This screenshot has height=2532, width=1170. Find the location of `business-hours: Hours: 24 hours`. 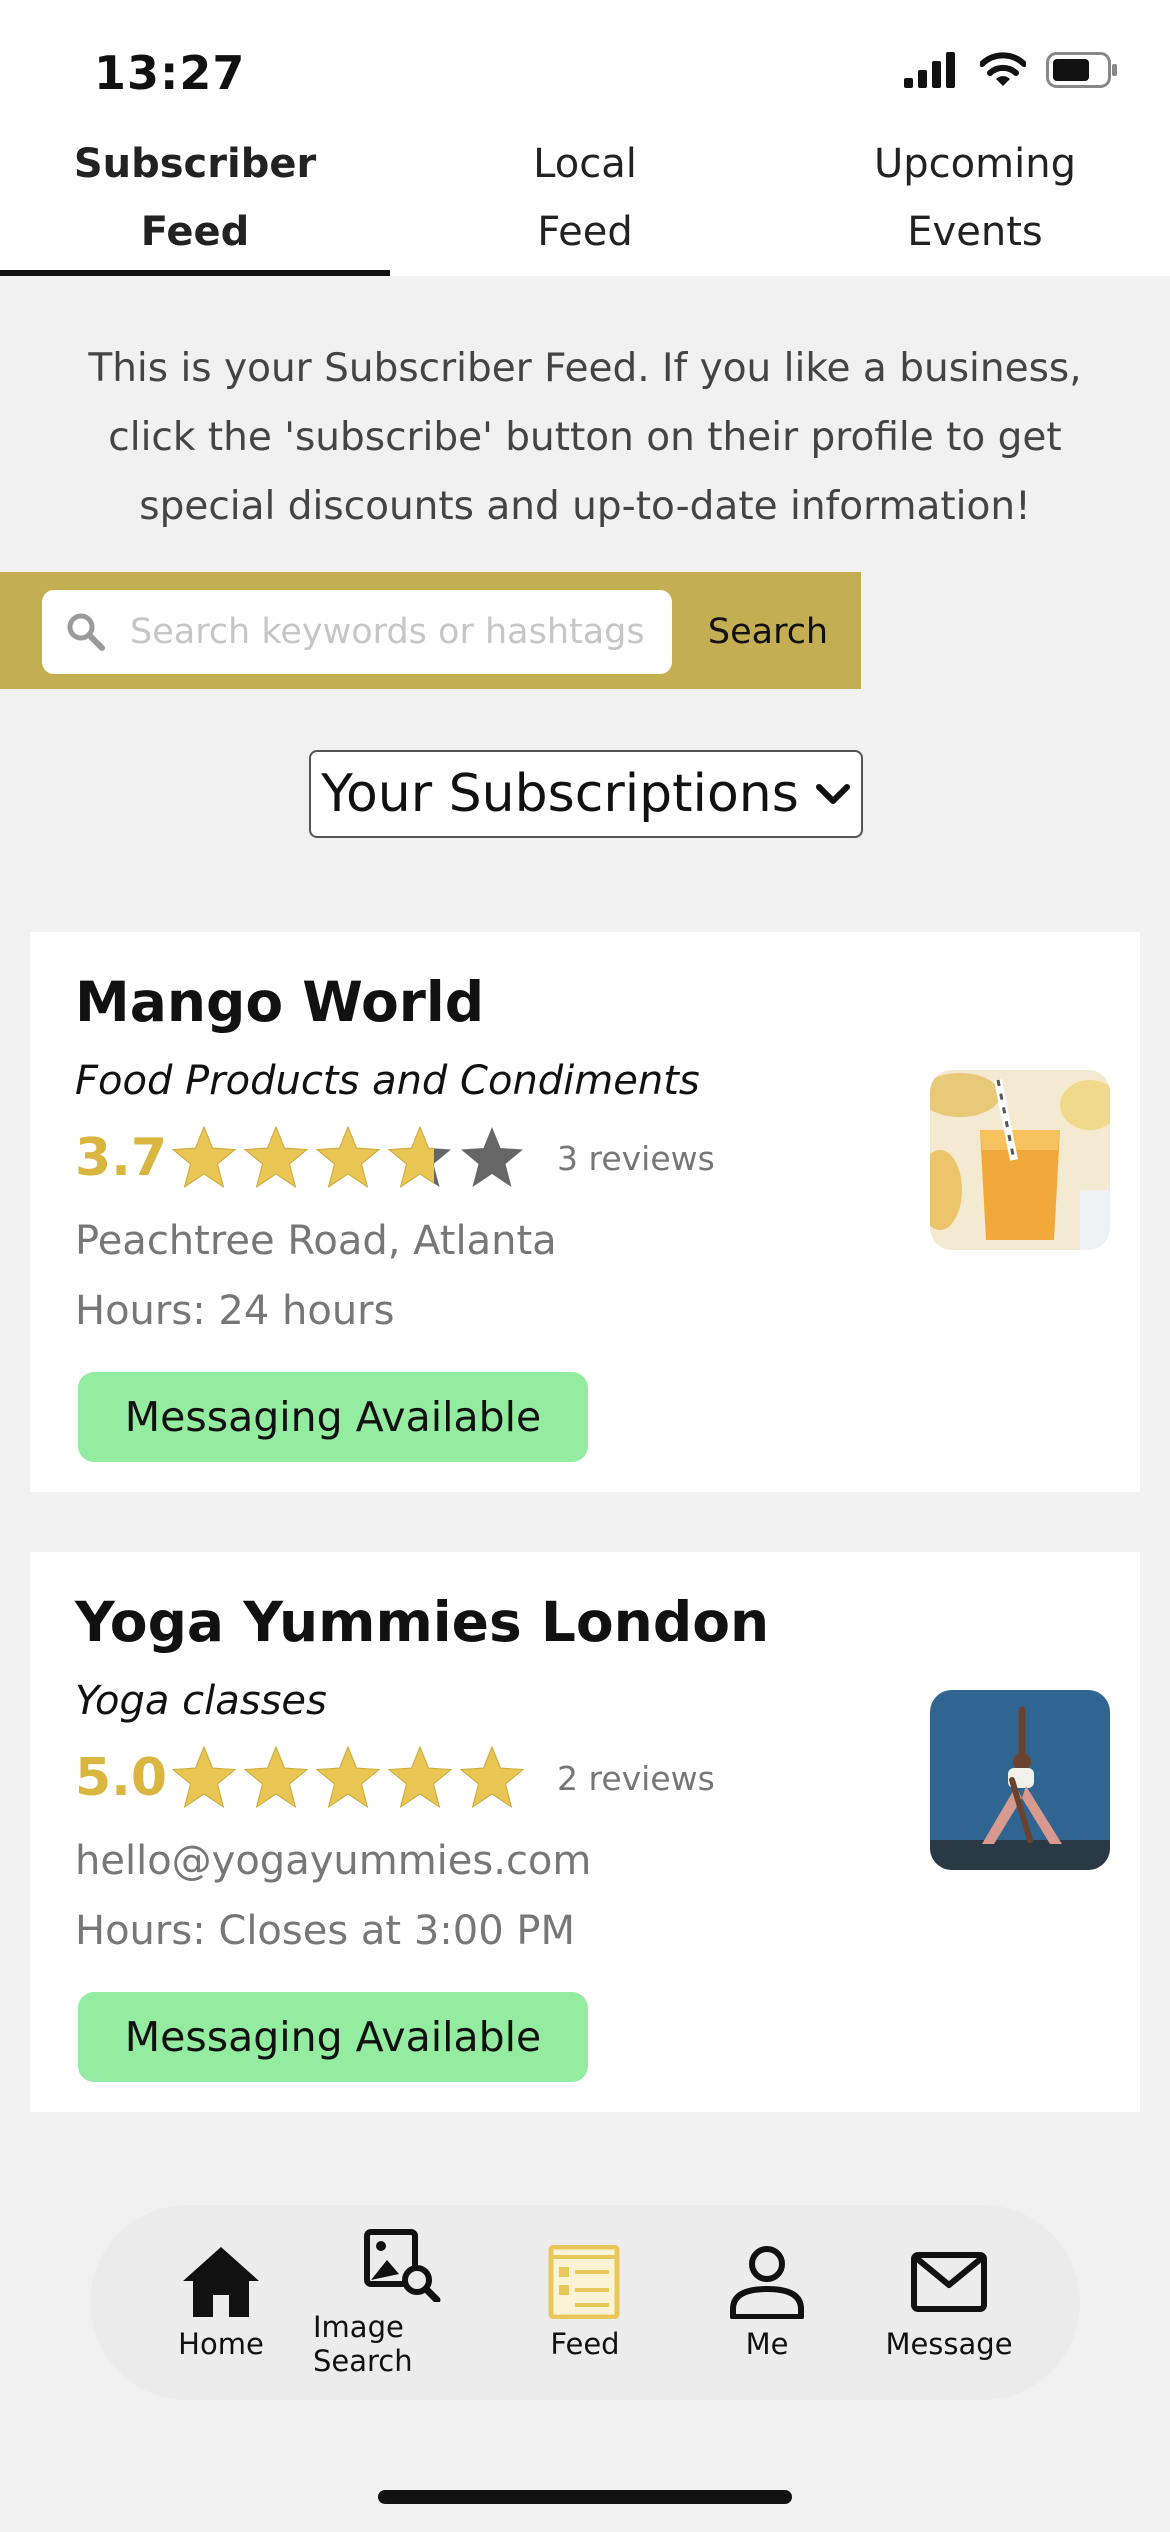

business-hours: Hours: 24 hours is located at coordinates (234, 1311).